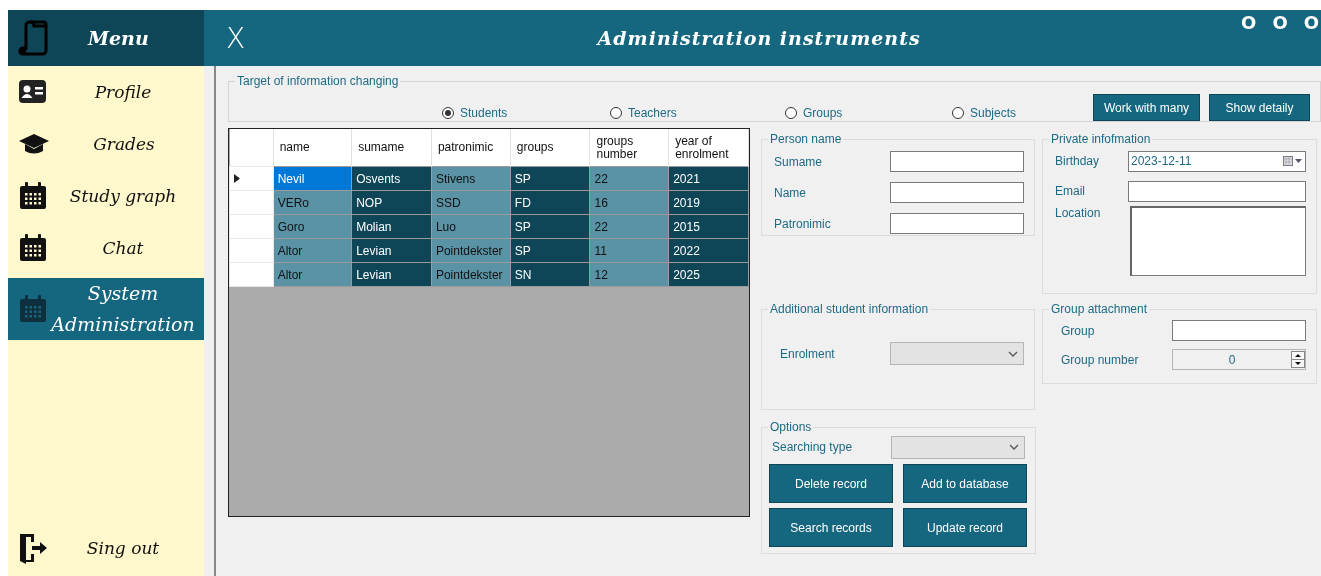  I want to click on field-label: Email, so click(1070, 191).